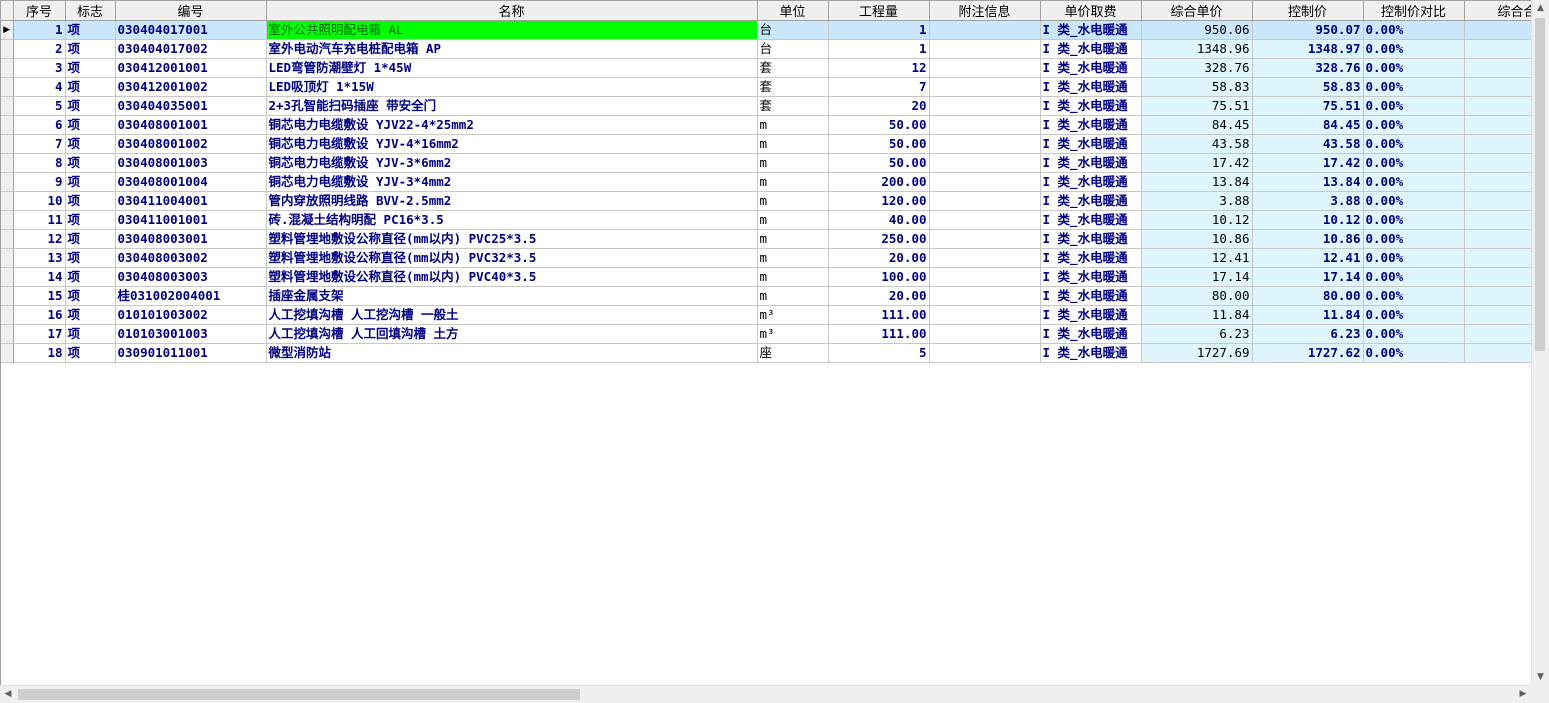  I want to click on header-unit-price: 综合单价, so click(1197, 11).